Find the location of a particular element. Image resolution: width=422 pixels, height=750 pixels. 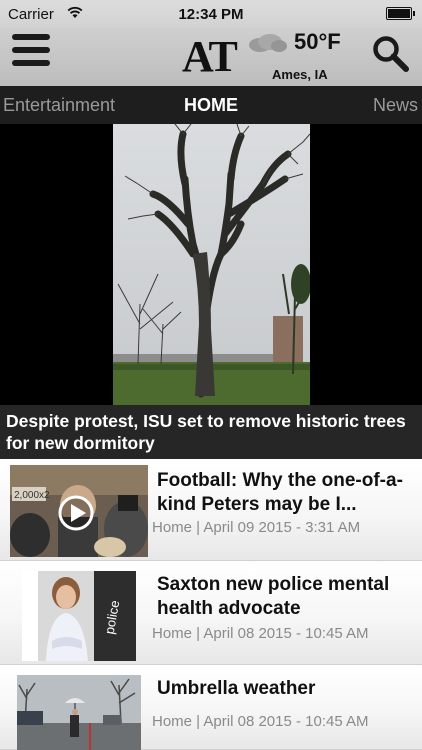

article-thumbnail is located at coordinates (79, 712).